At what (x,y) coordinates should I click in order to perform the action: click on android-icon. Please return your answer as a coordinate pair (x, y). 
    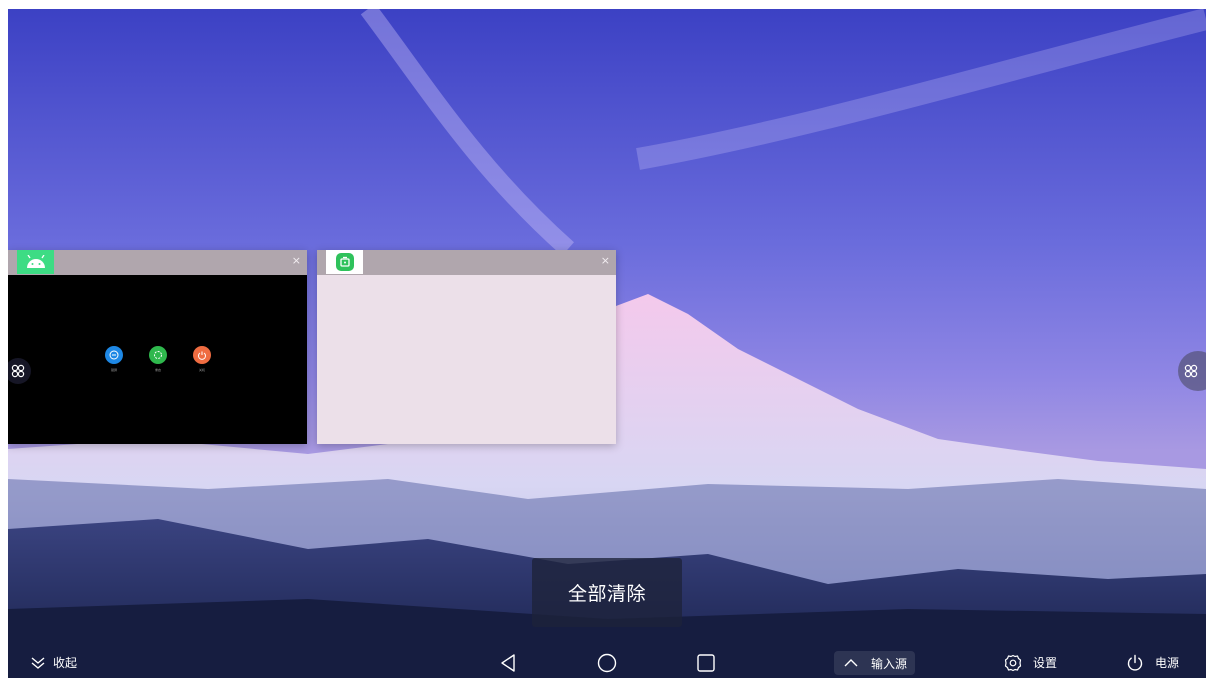
    Looking at the image, I should click on (35, 262).